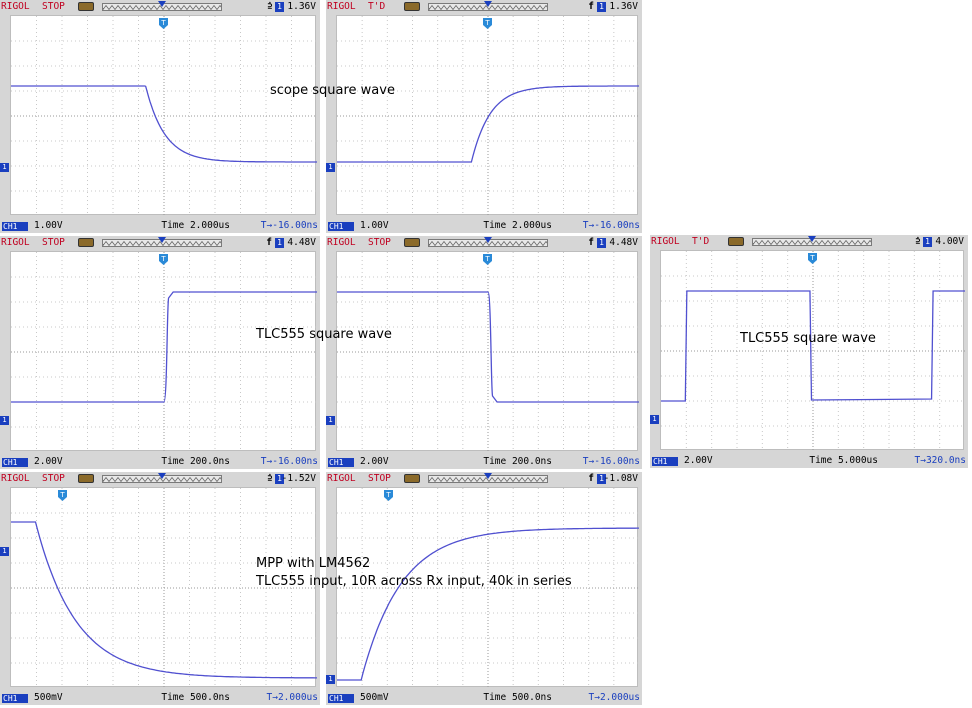 The height and width of the screenshot is (708, 972). I want to click on scope-top-bar: RIGOL STOP f 1 -1.08V, so click(484, 479).